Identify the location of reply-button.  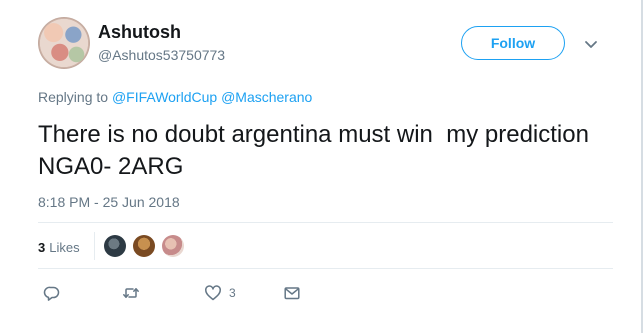
(52, 293).